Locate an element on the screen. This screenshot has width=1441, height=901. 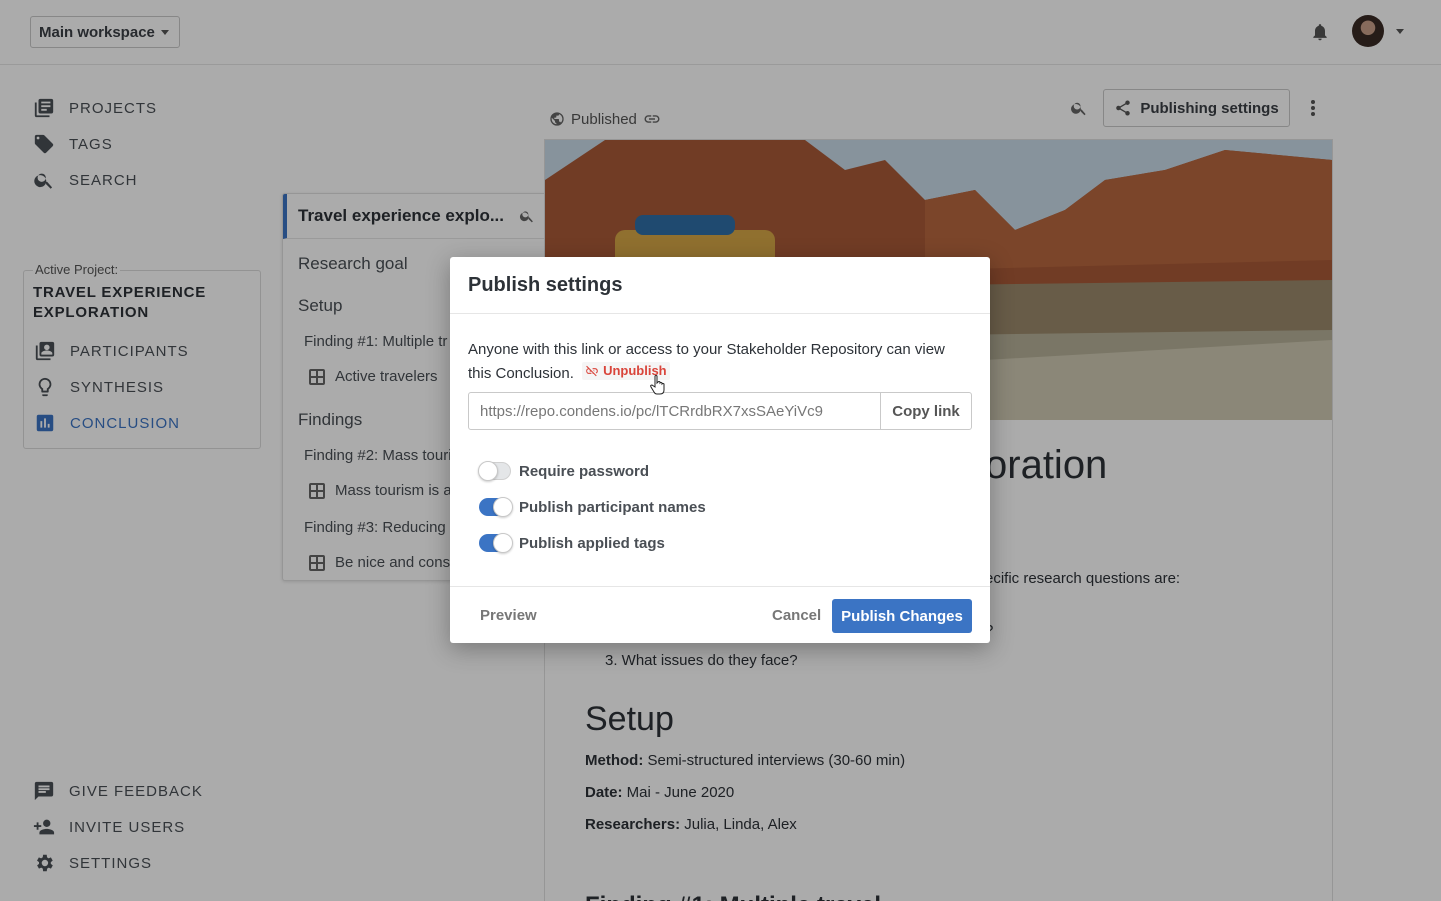
applied-tags-toggle-row: Publish applied tags is located at coordinates (572, 543).